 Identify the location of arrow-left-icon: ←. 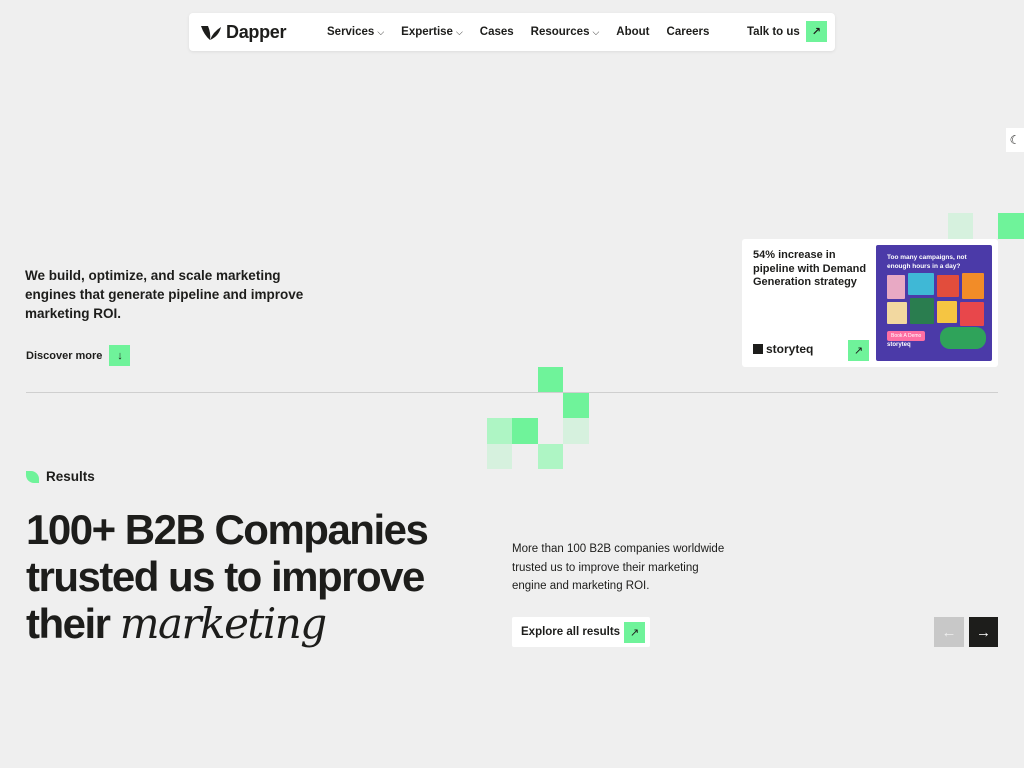
(949, 632).